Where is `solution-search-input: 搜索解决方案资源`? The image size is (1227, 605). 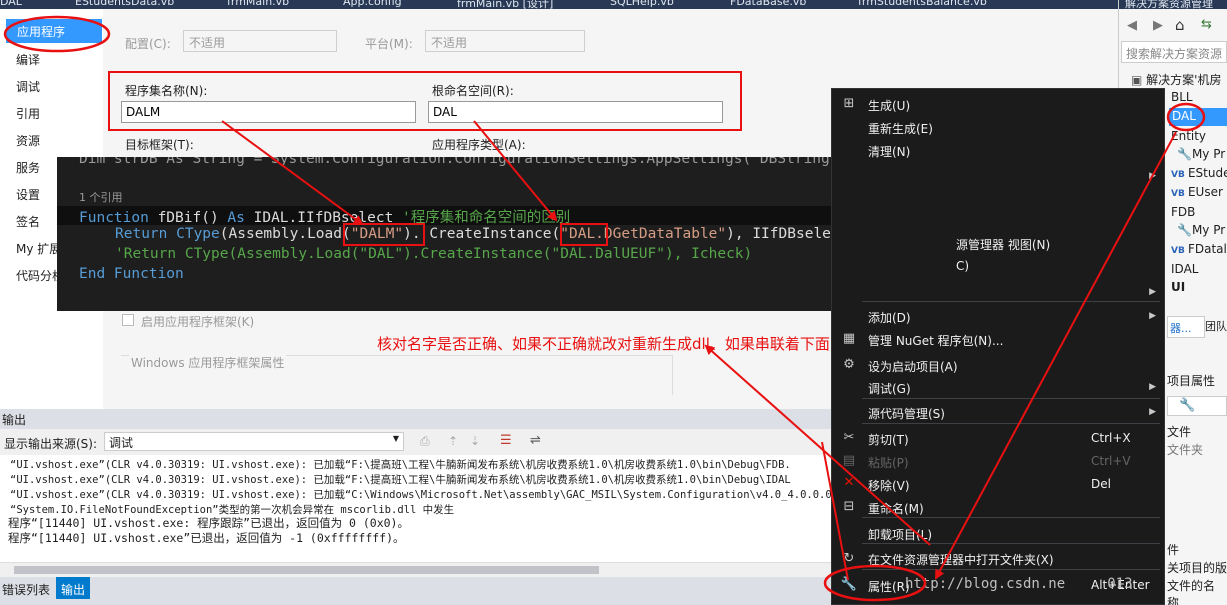 solution-search-input: 搜索解决方案资源 is located at coordinates (1174, 52).